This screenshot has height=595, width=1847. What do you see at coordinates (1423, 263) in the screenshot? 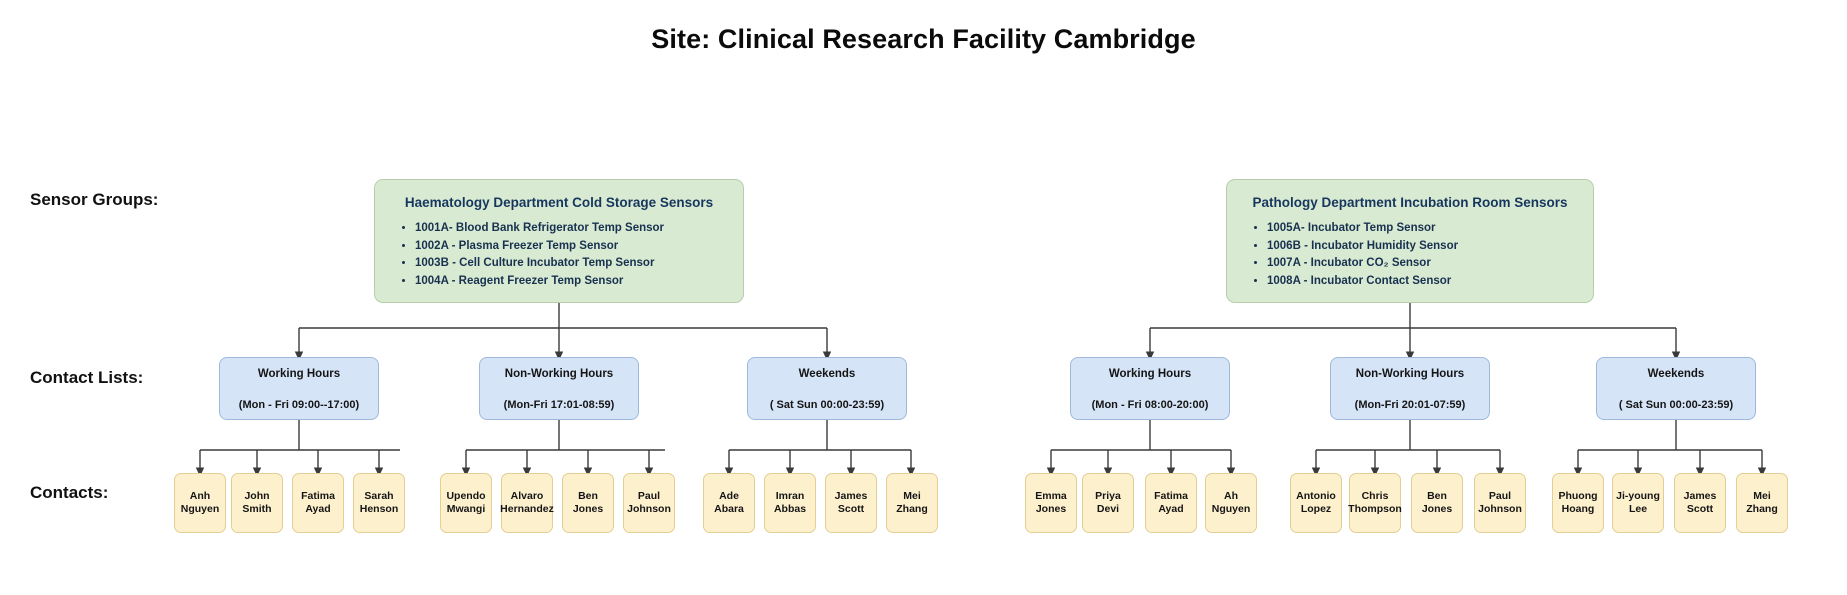
I see `sensor-list-item: 1007A - Incubator CO₂ Sensor` at bounding box center [1423, 263].